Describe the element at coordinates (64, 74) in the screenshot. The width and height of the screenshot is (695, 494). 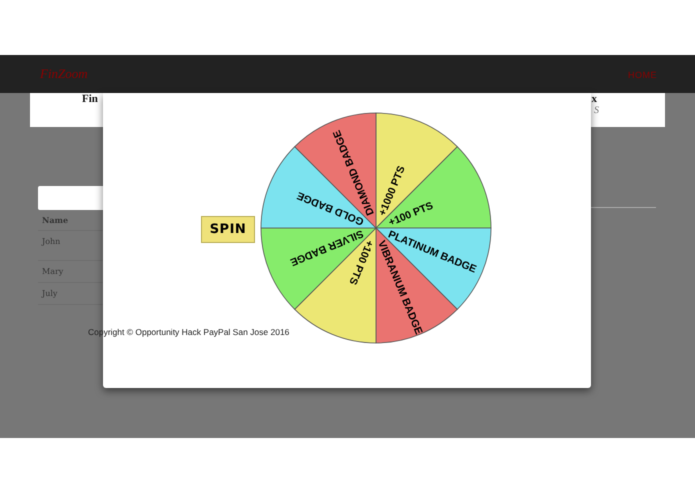
I see `brand-logo: FinZoom` at that location.